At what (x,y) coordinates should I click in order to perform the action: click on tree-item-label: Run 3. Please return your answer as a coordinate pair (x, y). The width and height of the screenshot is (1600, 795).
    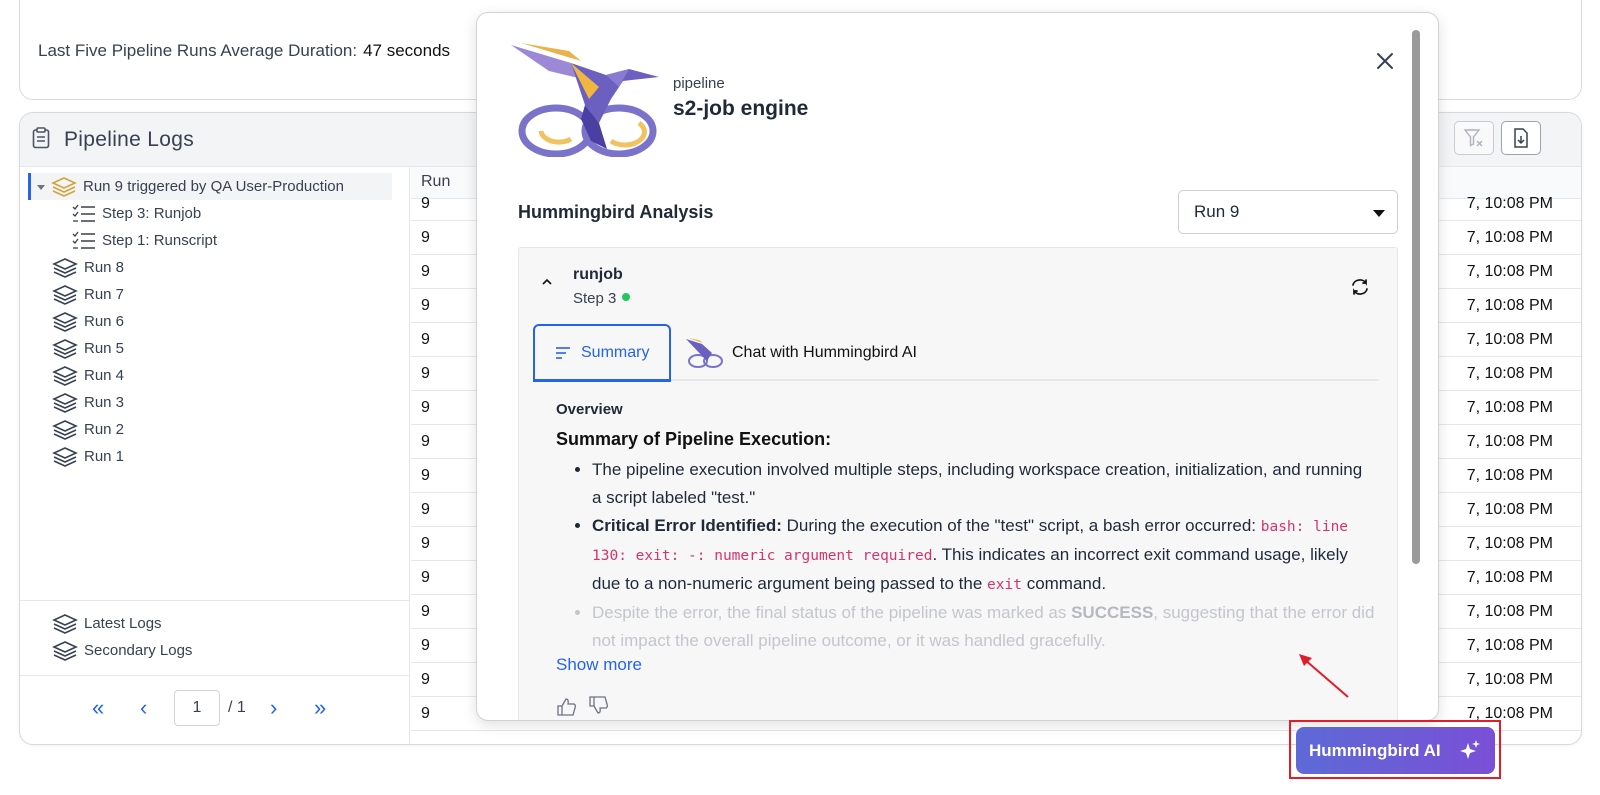
    Looking at the image, I should click on (104, 402).